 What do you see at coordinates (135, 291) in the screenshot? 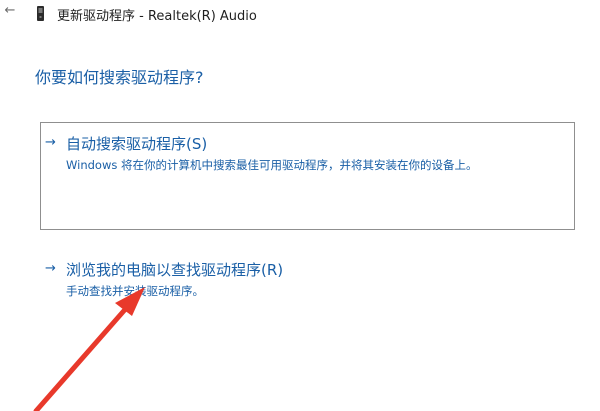
I see `browse-computer-description: 手动查找并安装驱动程序。` at bounding box center [135, 291].